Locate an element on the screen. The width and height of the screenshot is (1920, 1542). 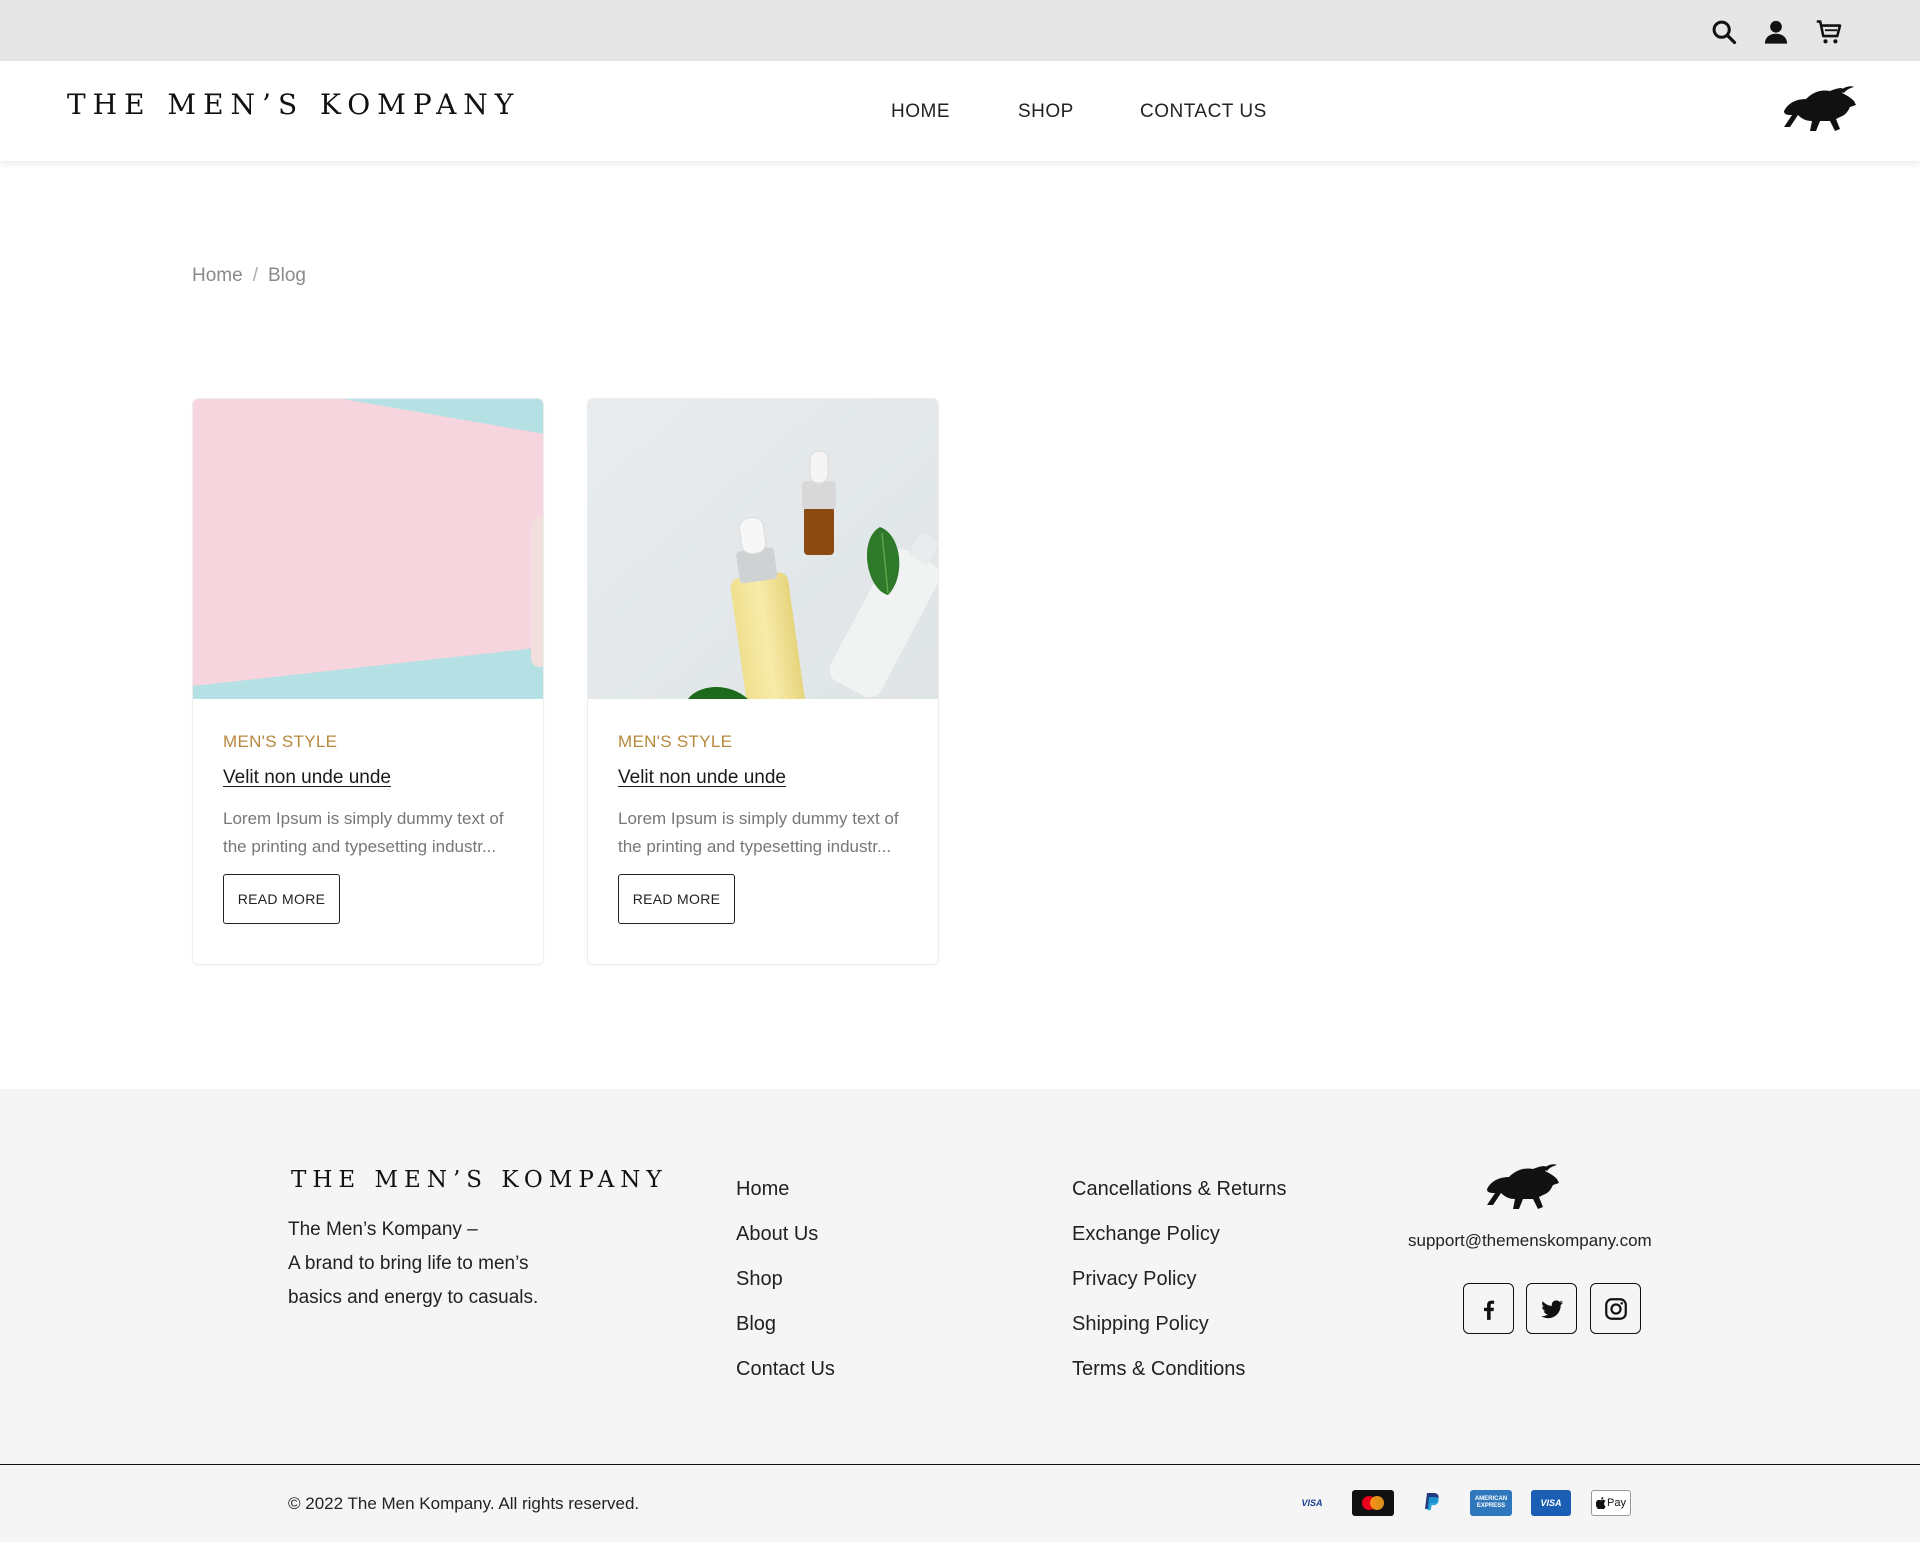
footer-tagline-line: A brand to bring life to men’s is located at coordinates (408, 1263).